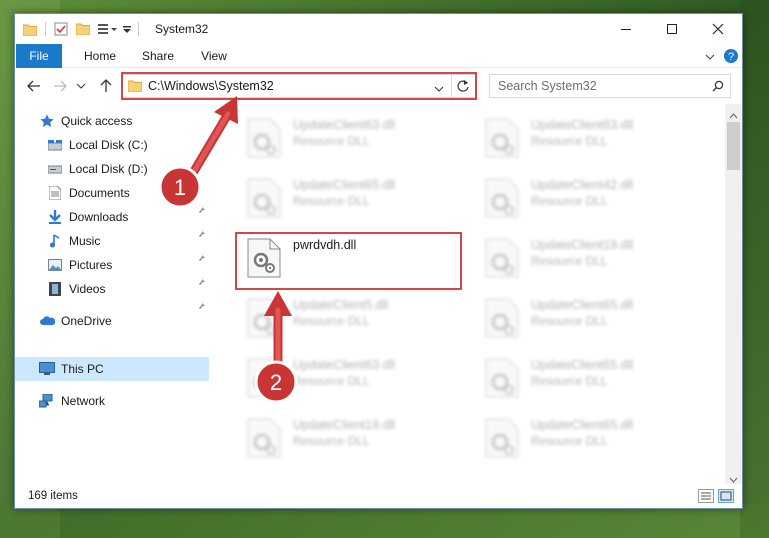  Describe the element at coordinates (626, 29) in the screenshot. I see `minimize-button` at that location.